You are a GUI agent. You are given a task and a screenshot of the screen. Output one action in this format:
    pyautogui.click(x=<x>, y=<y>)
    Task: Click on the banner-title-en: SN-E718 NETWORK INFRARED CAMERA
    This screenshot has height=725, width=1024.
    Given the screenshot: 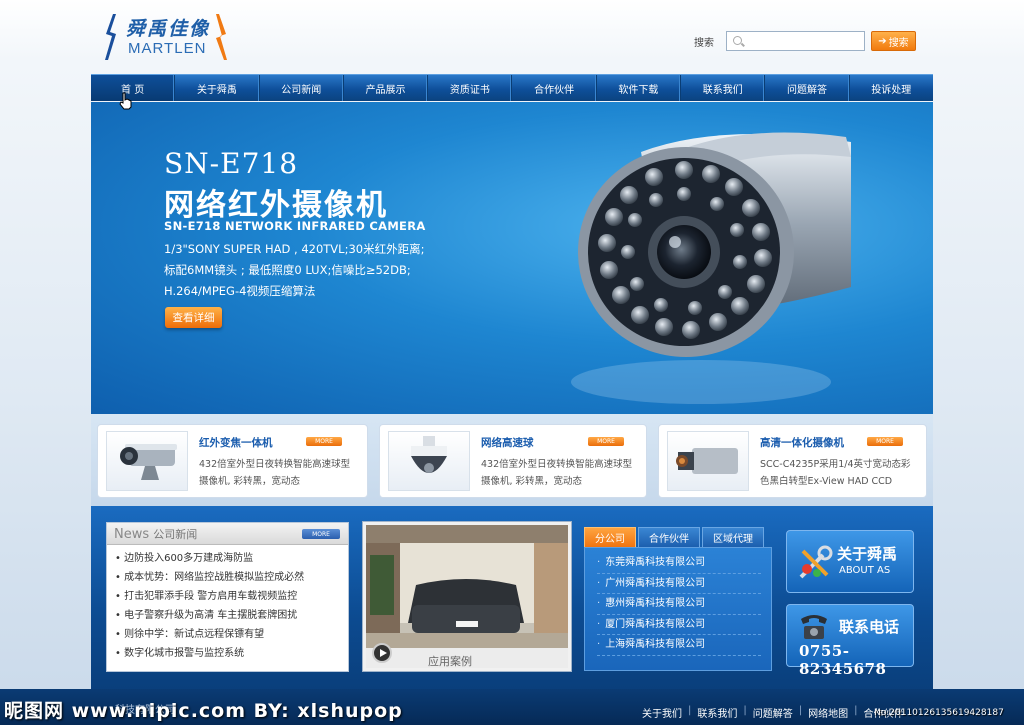 What is the action you would take?
    pyautogui.click(x=295, y=226)
    